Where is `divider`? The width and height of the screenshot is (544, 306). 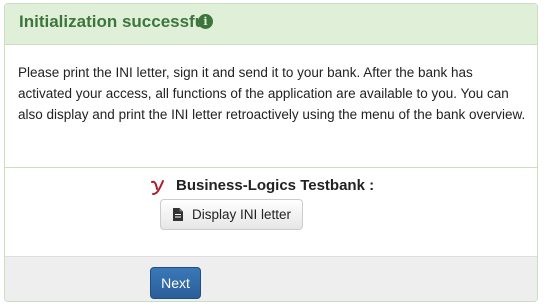
divider is located at coordinates (271, 167).